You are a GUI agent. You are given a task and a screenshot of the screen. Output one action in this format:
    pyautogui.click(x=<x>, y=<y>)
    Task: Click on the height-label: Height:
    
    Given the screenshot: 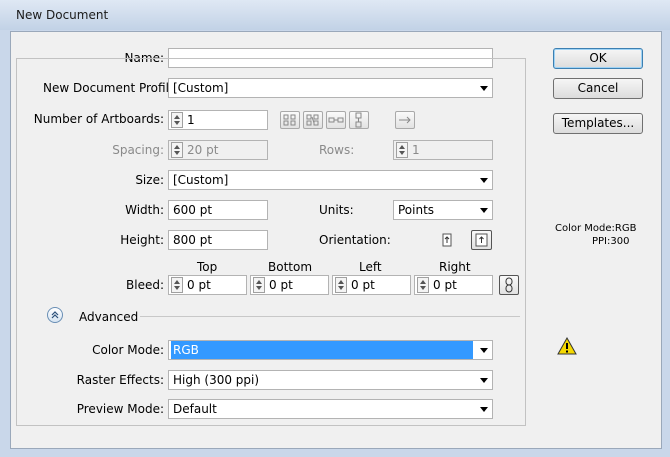 What is the action you would take?
    pyautogui.click(x=142, y=240)
    